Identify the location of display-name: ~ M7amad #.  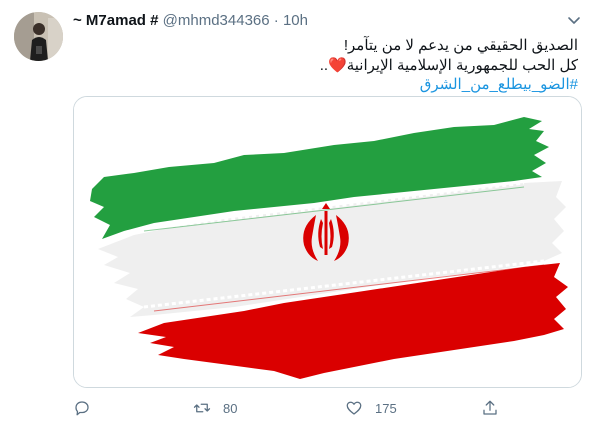
(115, 20).